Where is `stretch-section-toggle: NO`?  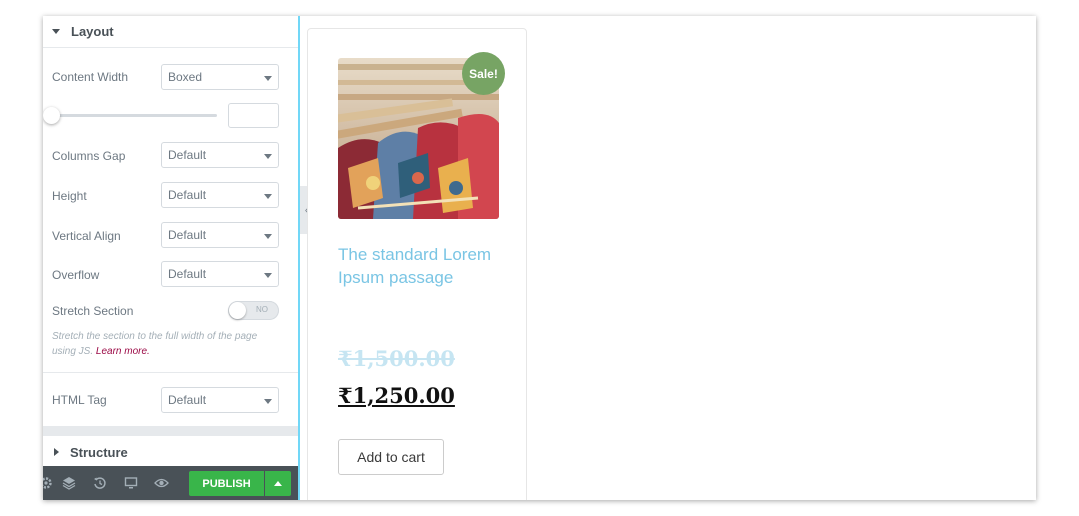 stretch-section-toggle: NO is located at coordinates (253, 310).